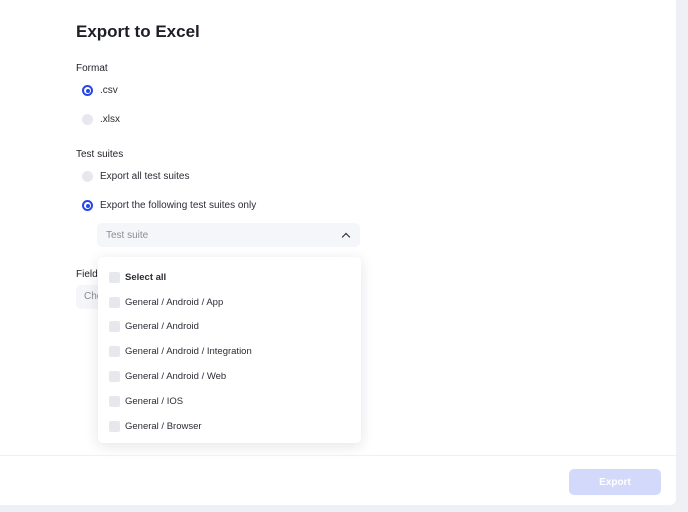 The image size is (688, 512). What do you see at coordinates (188, 352) in the screenshot?
I see `option-label: General / Android / Integration` at bounding box center [188, 352].